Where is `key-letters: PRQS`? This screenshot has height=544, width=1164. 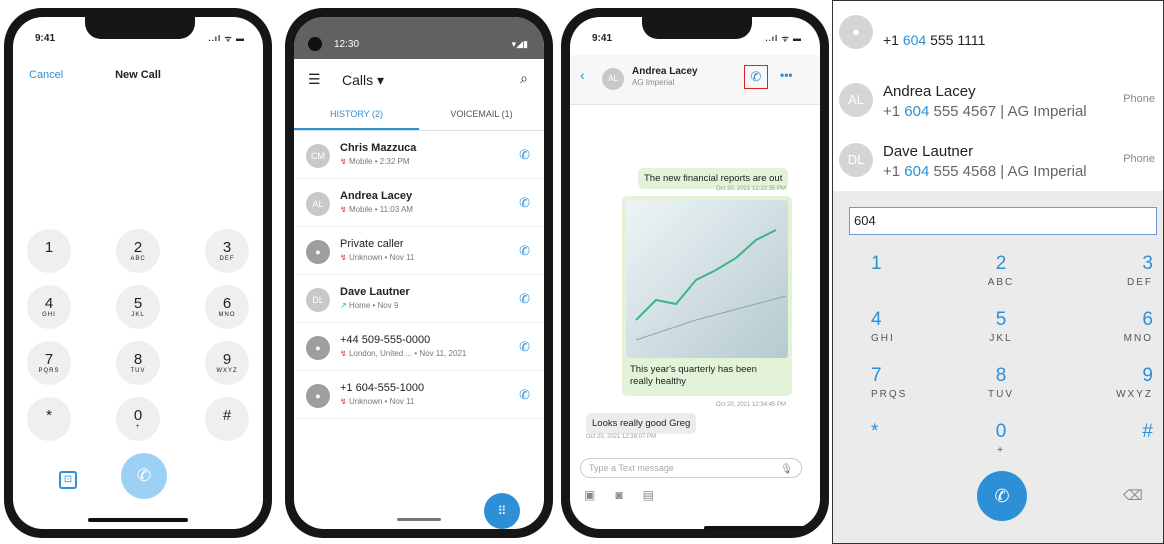
key-letters: PRQS is located at coordinates (889, 394).